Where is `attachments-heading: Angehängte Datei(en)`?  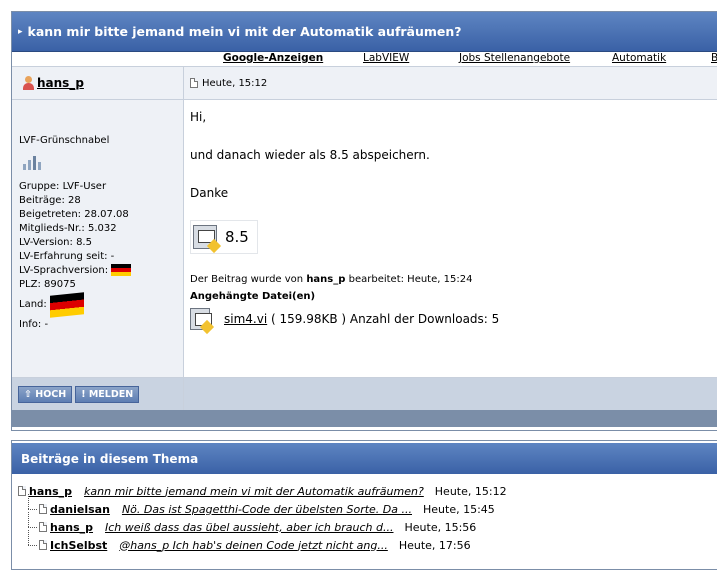
attachments-heading: Angehängte Datei(en) is located at coordinates (253, 296).